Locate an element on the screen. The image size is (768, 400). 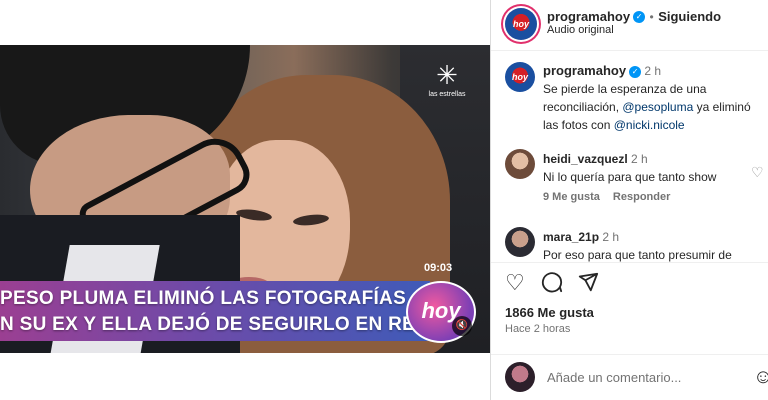
headline-line-1: PESO PLUMA ELIMINÓ LAS FOTOGRAFÍAS is located at coordinates (203, 298).